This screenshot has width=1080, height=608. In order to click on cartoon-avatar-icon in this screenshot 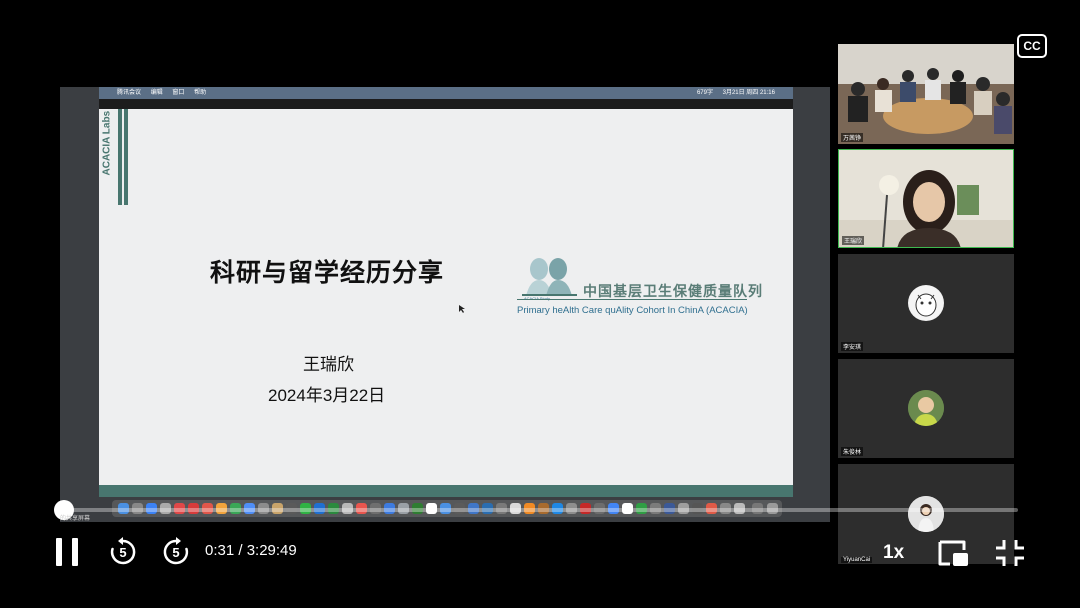, I will do `click(926, 303)`.